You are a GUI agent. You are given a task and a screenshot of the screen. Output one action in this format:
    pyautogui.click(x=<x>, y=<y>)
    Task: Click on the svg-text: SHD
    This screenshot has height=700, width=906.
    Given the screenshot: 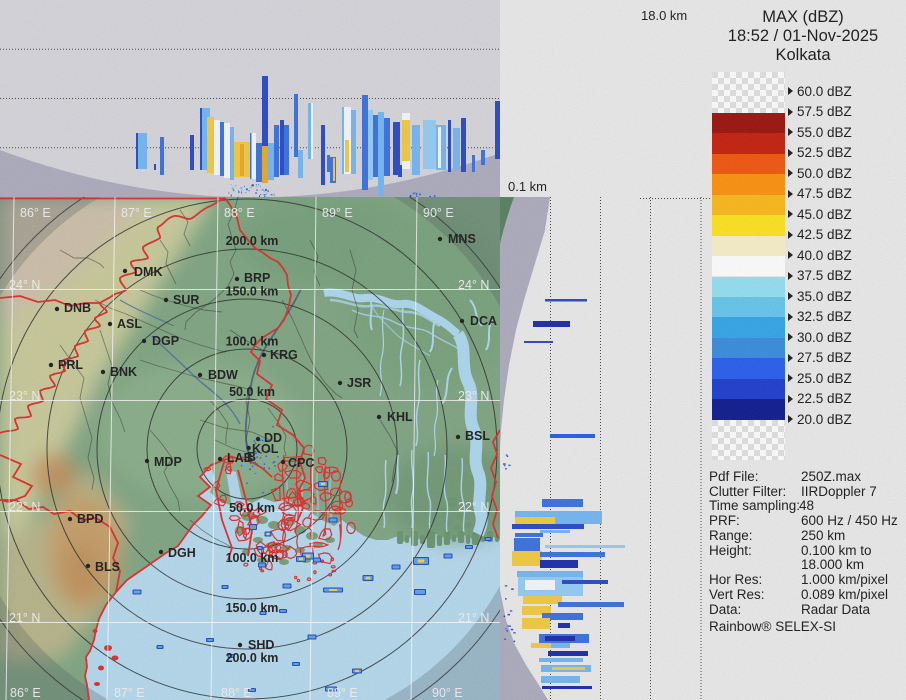 What is the action you would take?
    pyautogui.click(x=261, y=645)
    